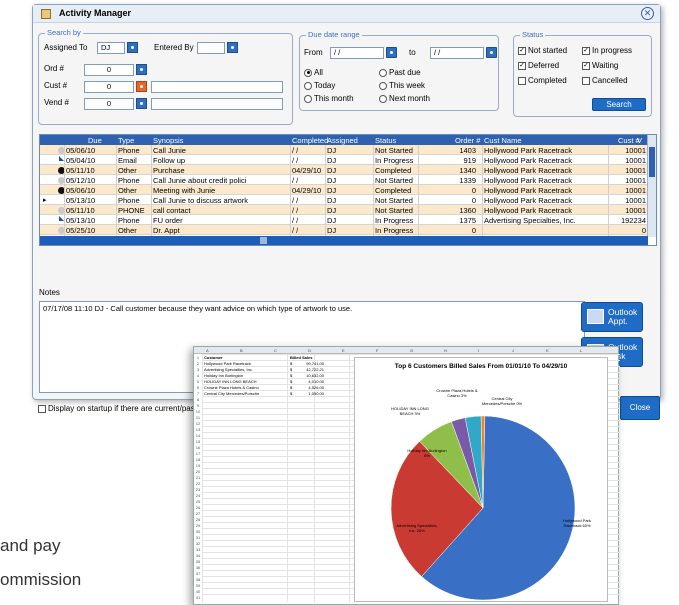 The width and height of the screenshot is (679, 605). Describe the element at coordinates (542, 50) in the screenshot. I see `chk-not-started: ✓ Not started` at that location.